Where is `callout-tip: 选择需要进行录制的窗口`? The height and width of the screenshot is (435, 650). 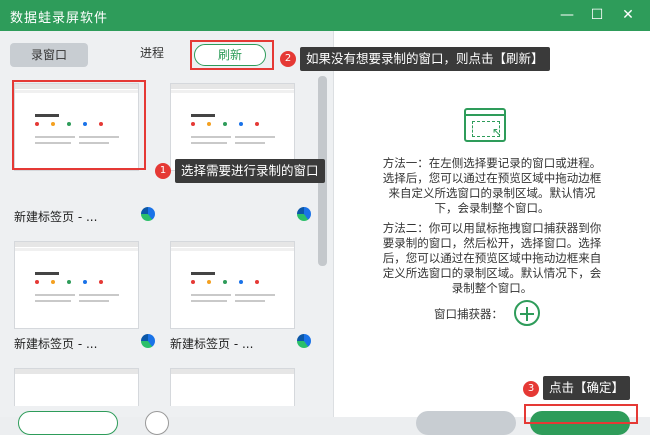
callout-tip: 选择需要进行录制的窗口 is located at coordinates (250, 171).